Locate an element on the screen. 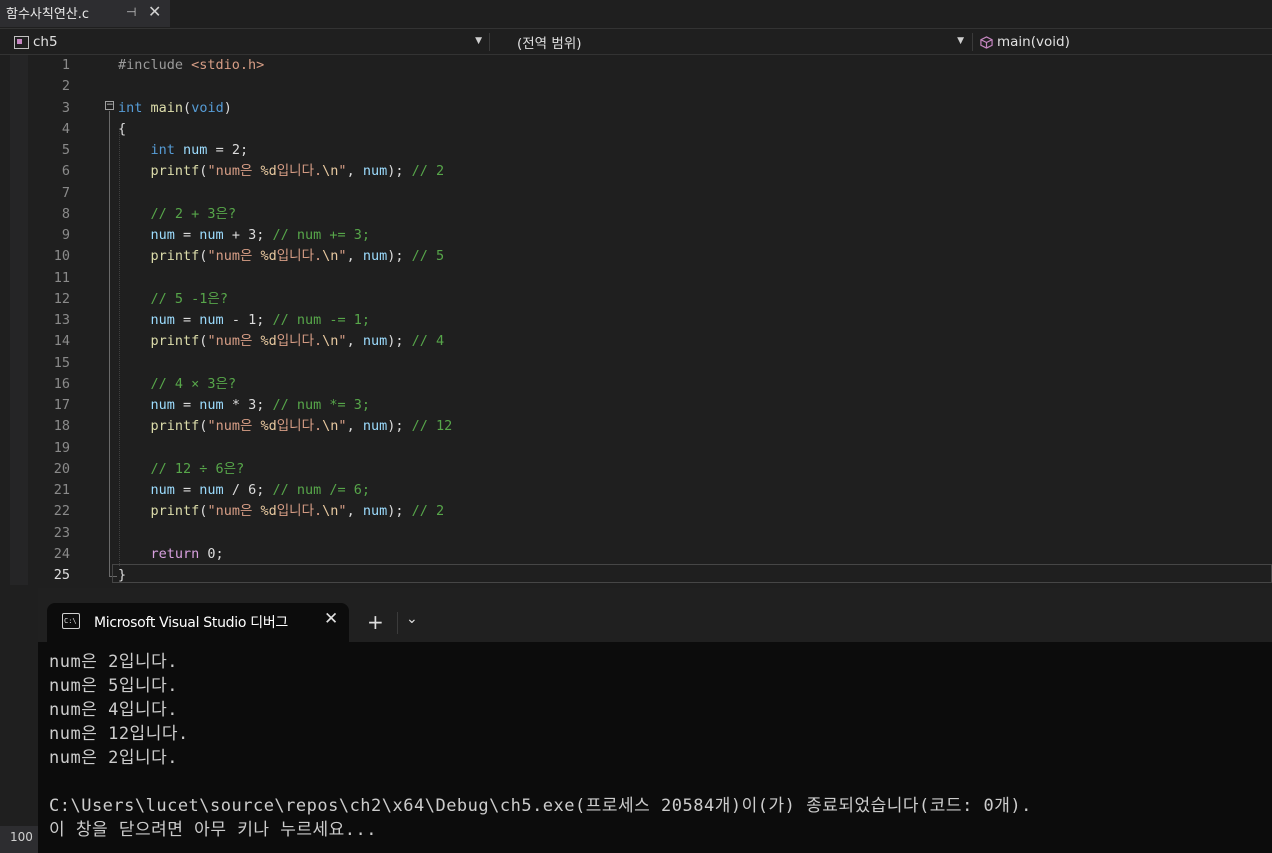 The image size is (1272, 853). line-number: 7 is located at coordinates (65, 192).